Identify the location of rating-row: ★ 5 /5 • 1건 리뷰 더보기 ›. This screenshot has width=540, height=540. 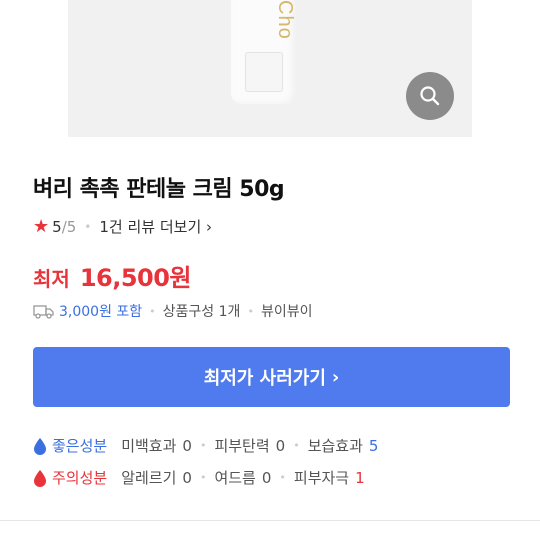
(122, 226).